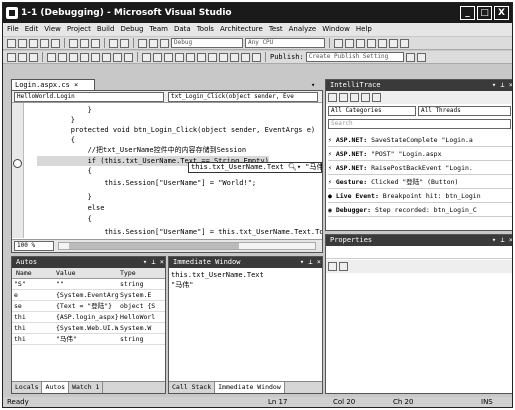  What do you see at coordinates (464, 111) in the screenshot?
I see `threads-combo: All Threads` at bounding box center [464, 111].